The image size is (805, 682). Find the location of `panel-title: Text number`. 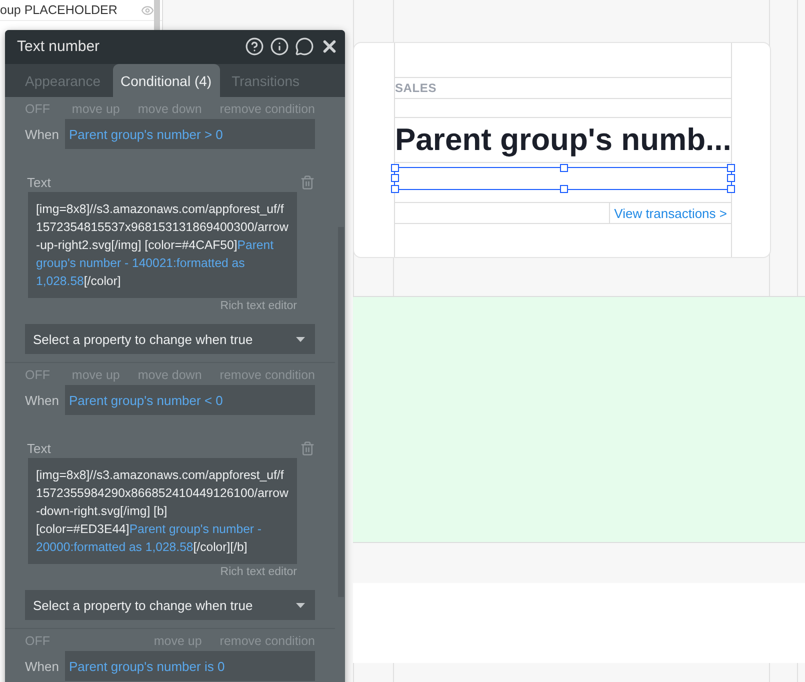

panel-title: Text number is located at coordinates (58, 47).